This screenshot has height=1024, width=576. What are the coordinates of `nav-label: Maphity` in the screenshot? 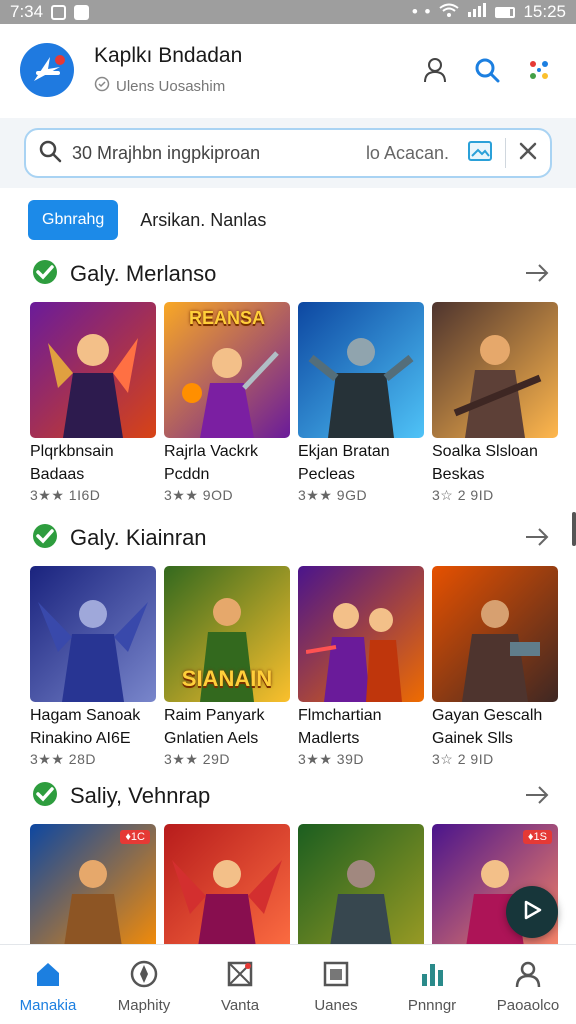 It's located at (144, 1005).